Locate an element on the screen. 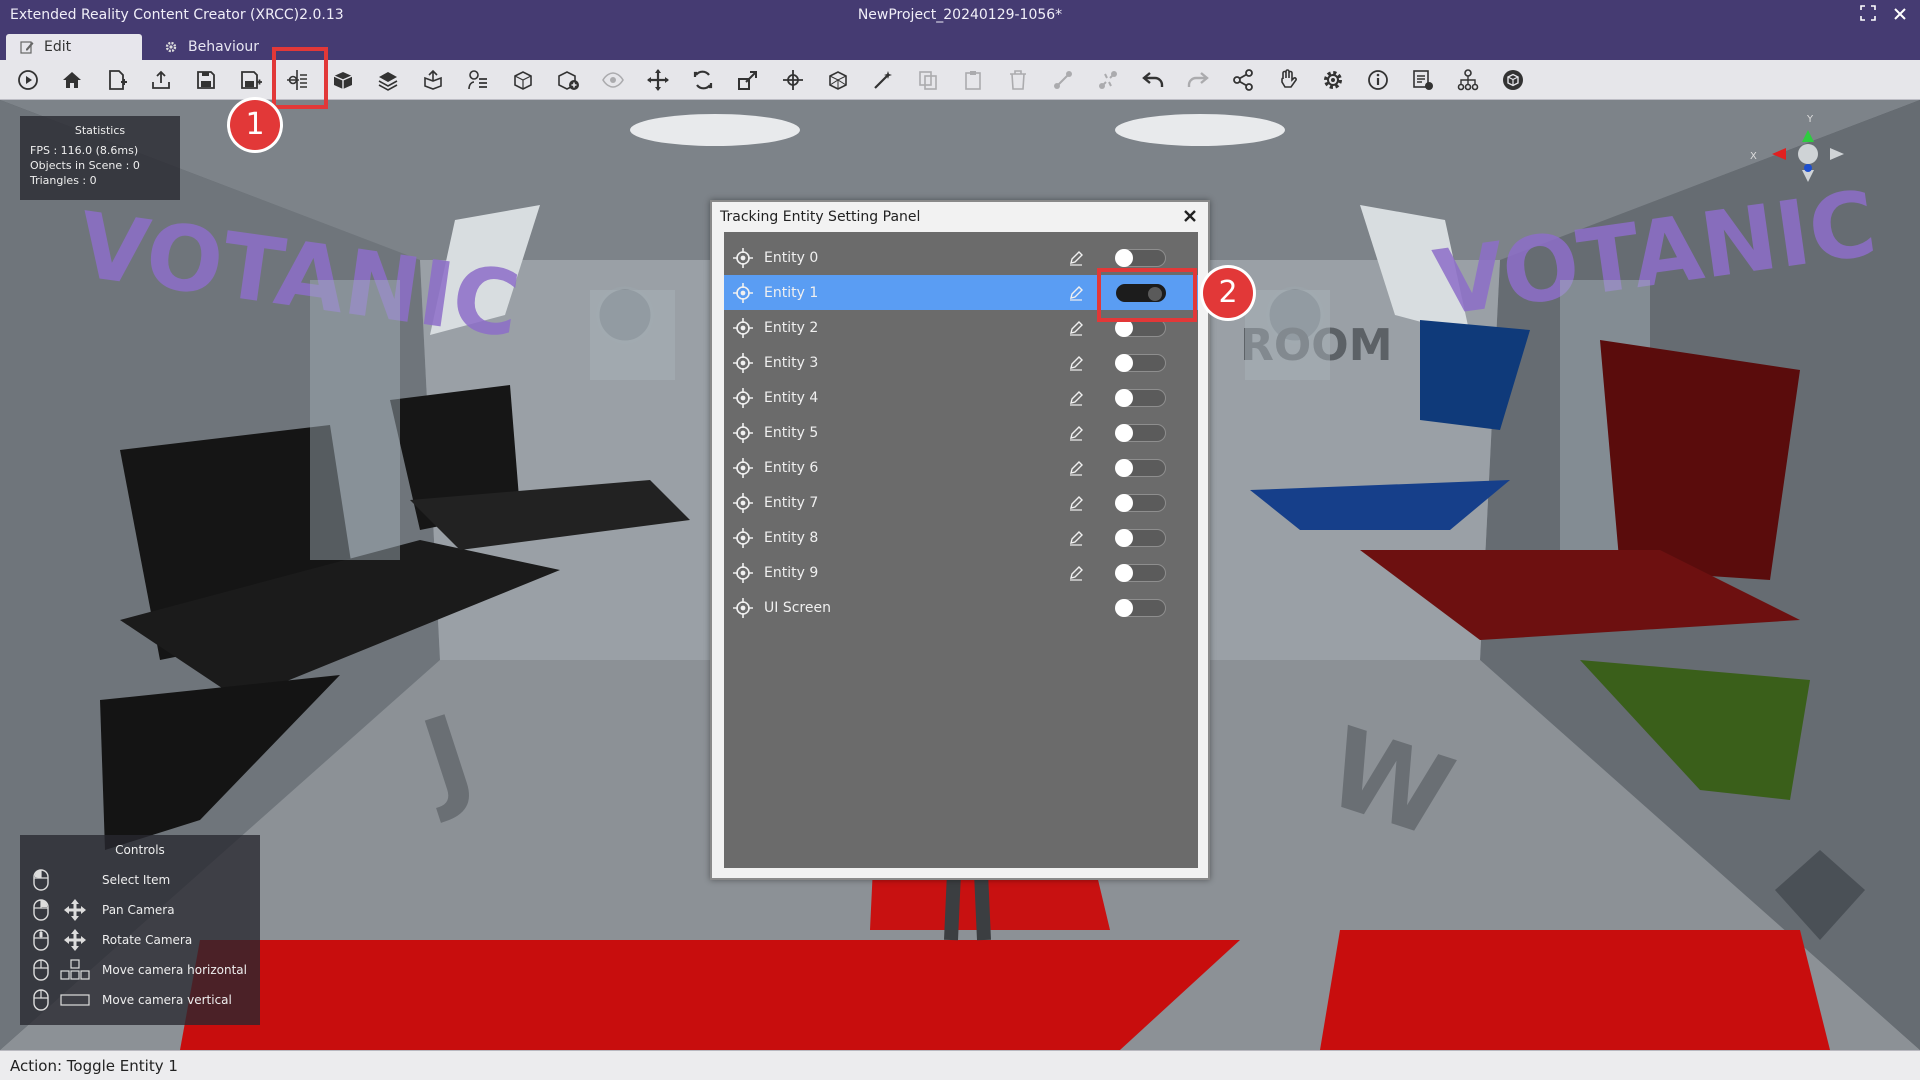 Image resolution: width=1920 pixels, height=1080 pixels. status-text: Action: Toggle Entity 1 is located at coordinates (94, 1066).